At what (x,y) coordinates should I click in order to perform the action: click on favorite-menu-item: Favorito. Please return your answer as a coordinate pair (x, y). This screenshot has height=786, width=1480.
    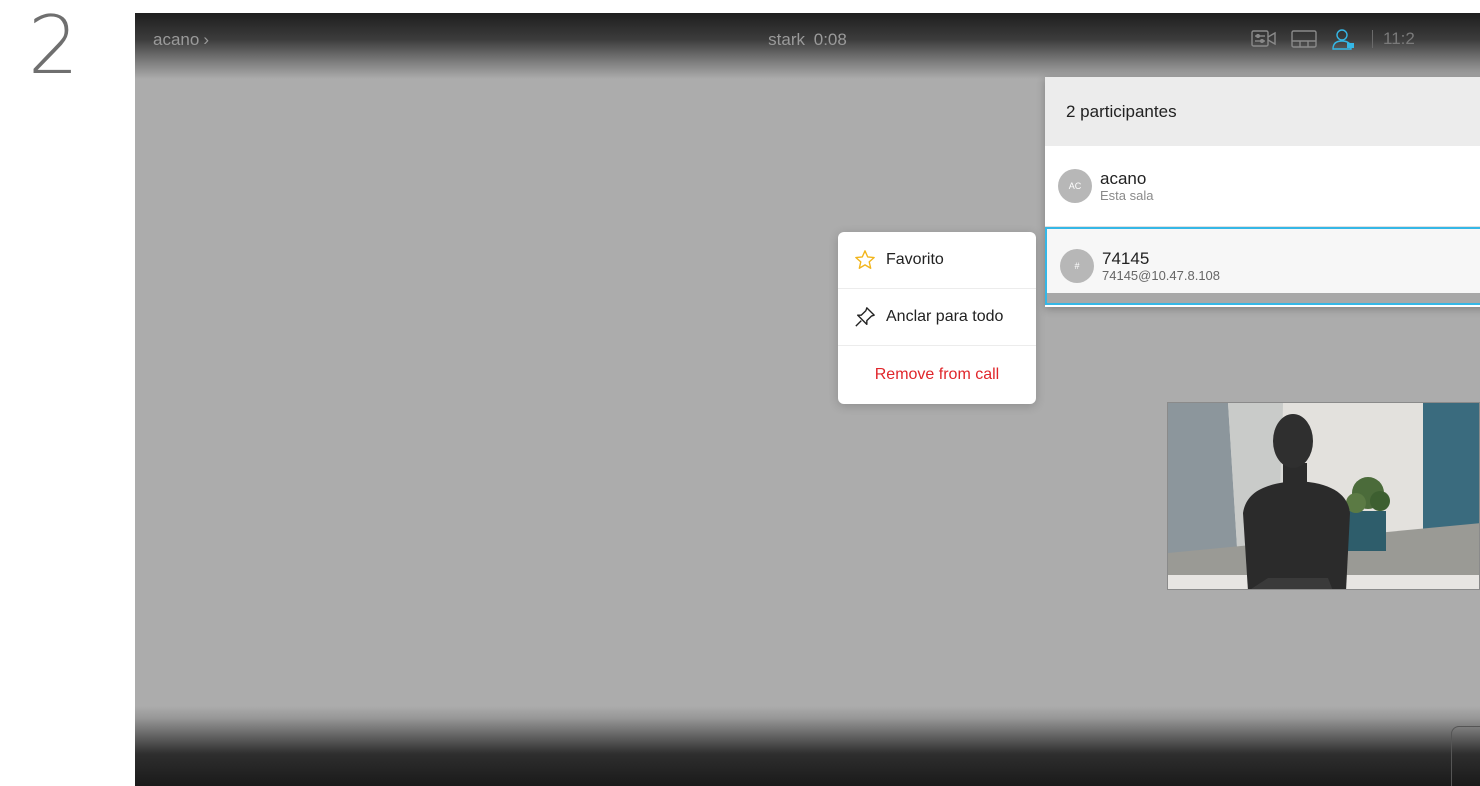
    Looking at the image, I should click on (937, 260).